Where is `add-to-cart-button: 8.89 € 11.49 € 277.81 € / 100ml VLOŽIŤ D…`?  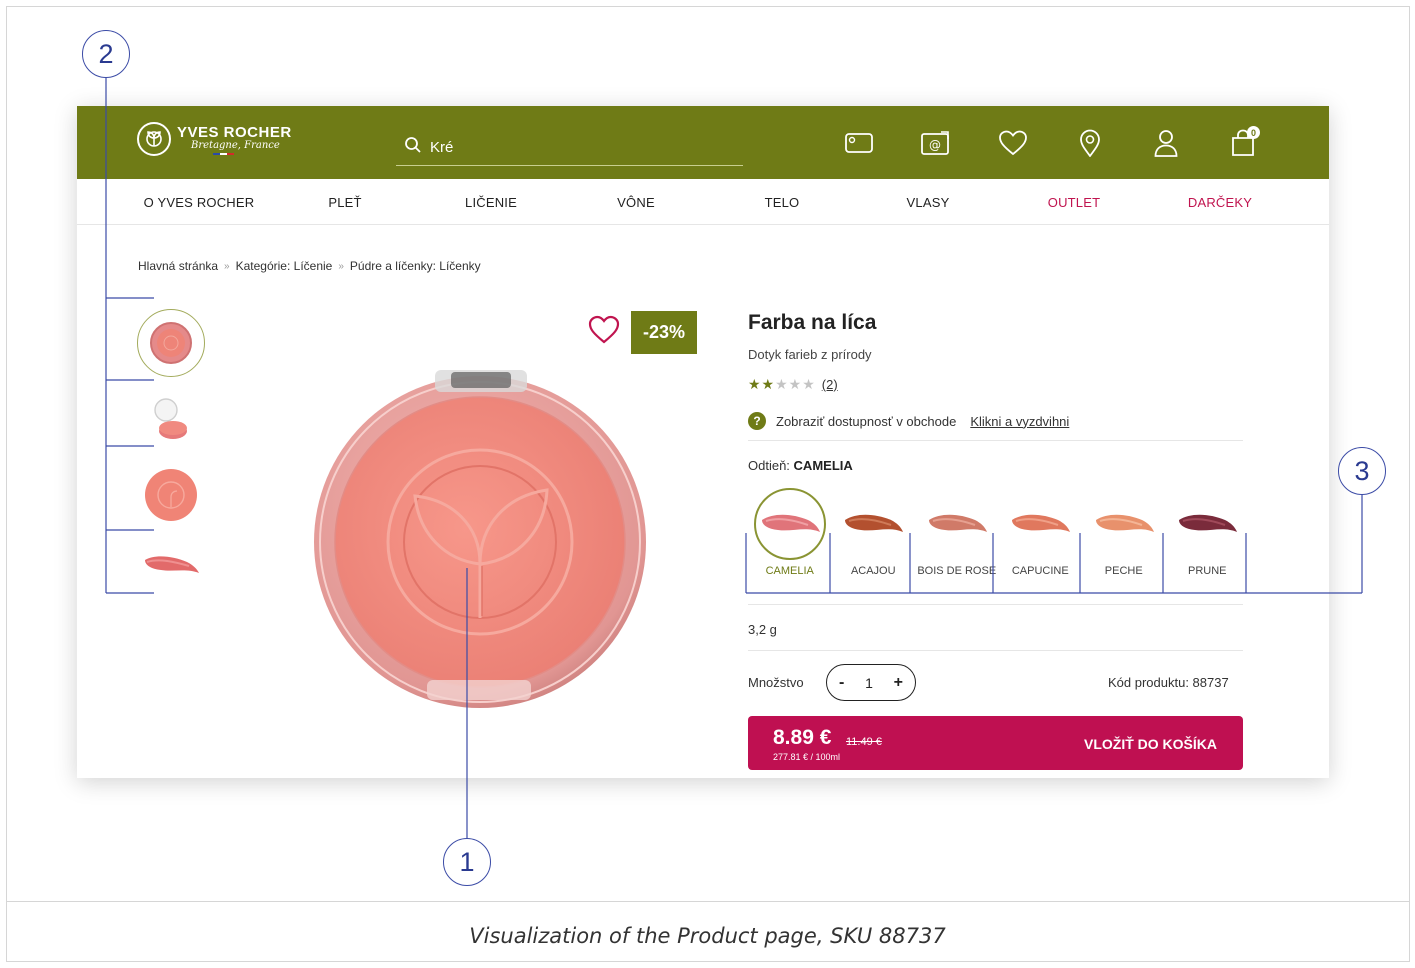
add-to-cart-button: 8.89 € 11.49 € 277.81 € / 100ml VLOŽIŤ D… is located at coordinates (995, 743).